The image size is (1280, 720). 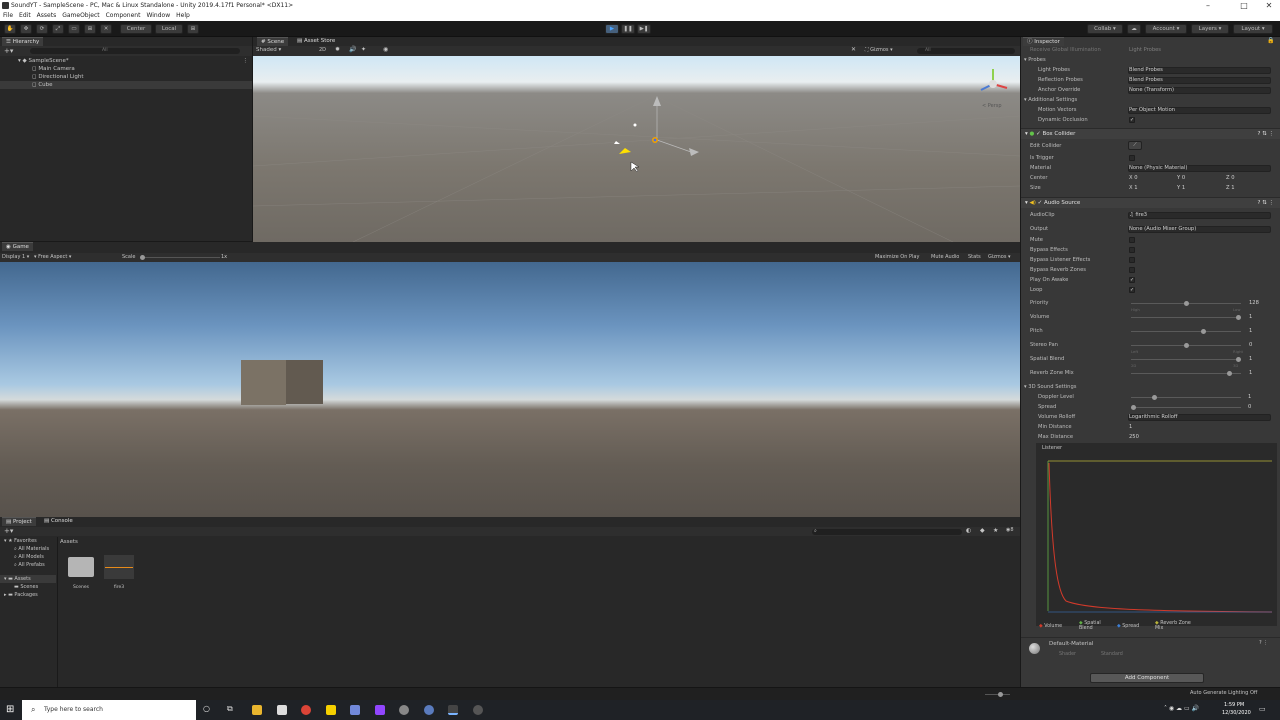 What do you see at coordinates (1132, 158) in the screenshot?
I see `is-trigger-checkbox` at bounding box center [1132, 158].